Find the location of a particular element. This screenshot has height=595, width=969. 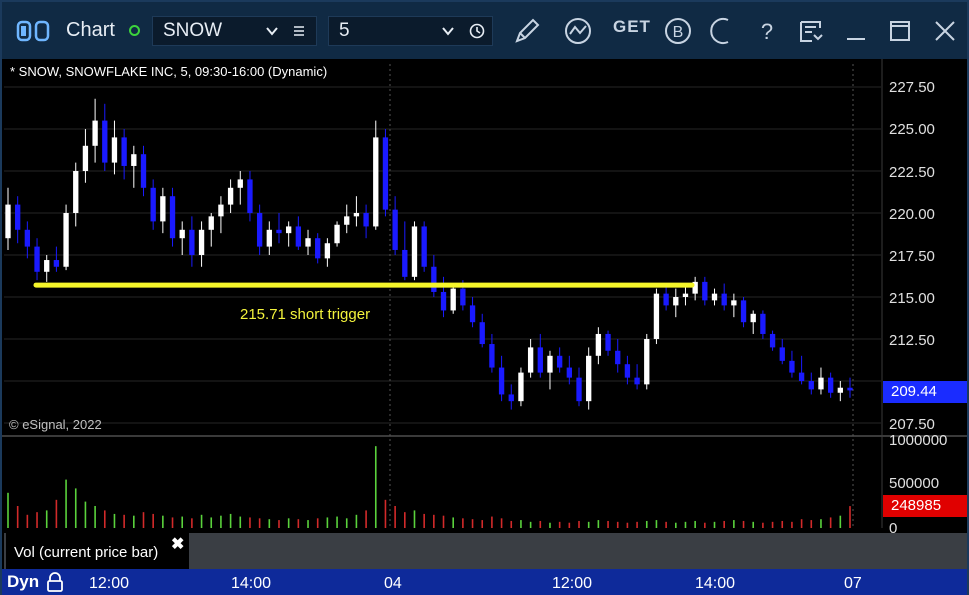

close-icon is located at coordinates (945, 31).